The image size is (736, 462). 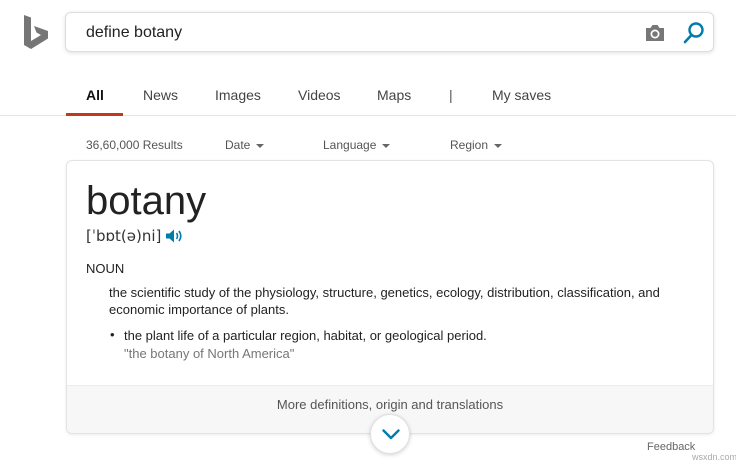 I want to click on chevron-down-icon, so click(x=391, y=434).